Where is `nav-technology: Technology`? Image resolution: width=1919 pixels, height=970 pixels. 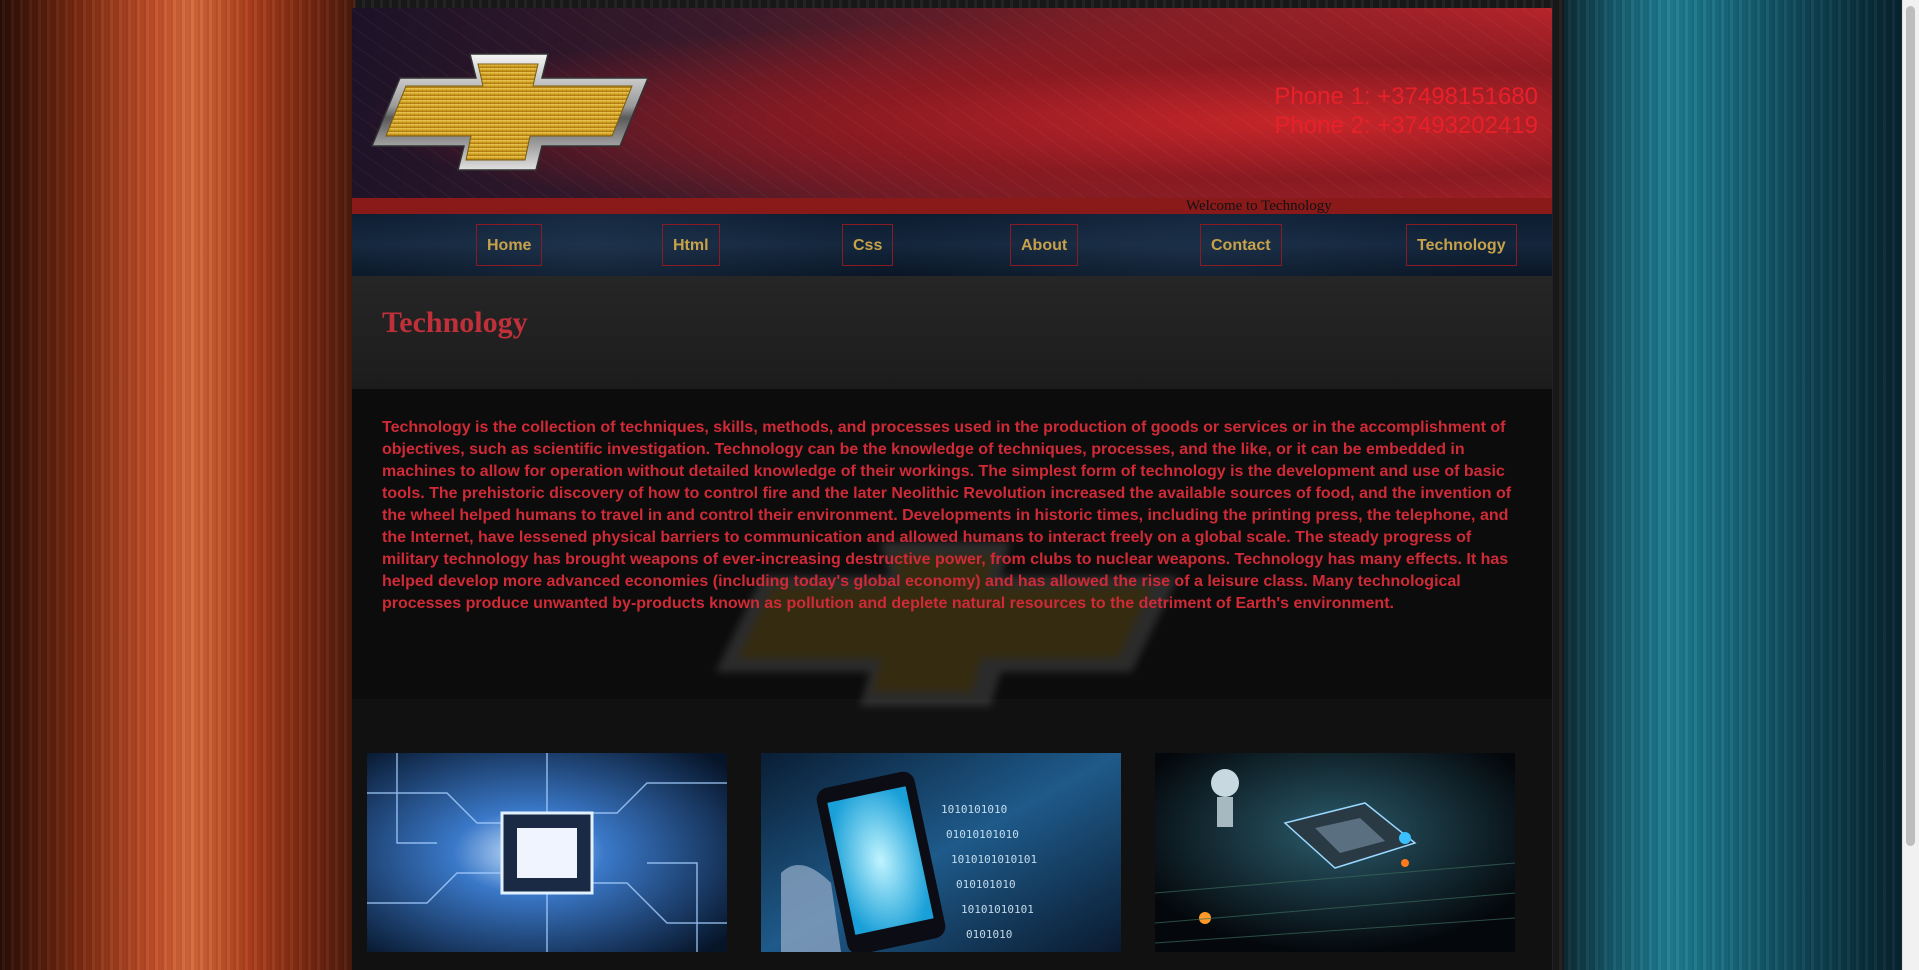
nav-technology: Technology is located at coordinates (1461, 245).